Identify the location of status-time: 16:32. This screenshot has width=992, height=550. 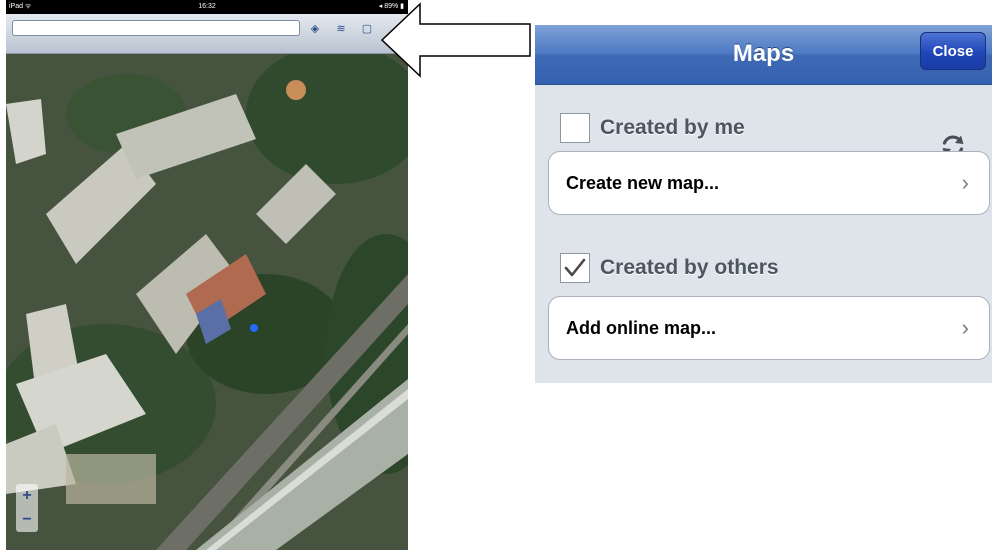
(207, 6).